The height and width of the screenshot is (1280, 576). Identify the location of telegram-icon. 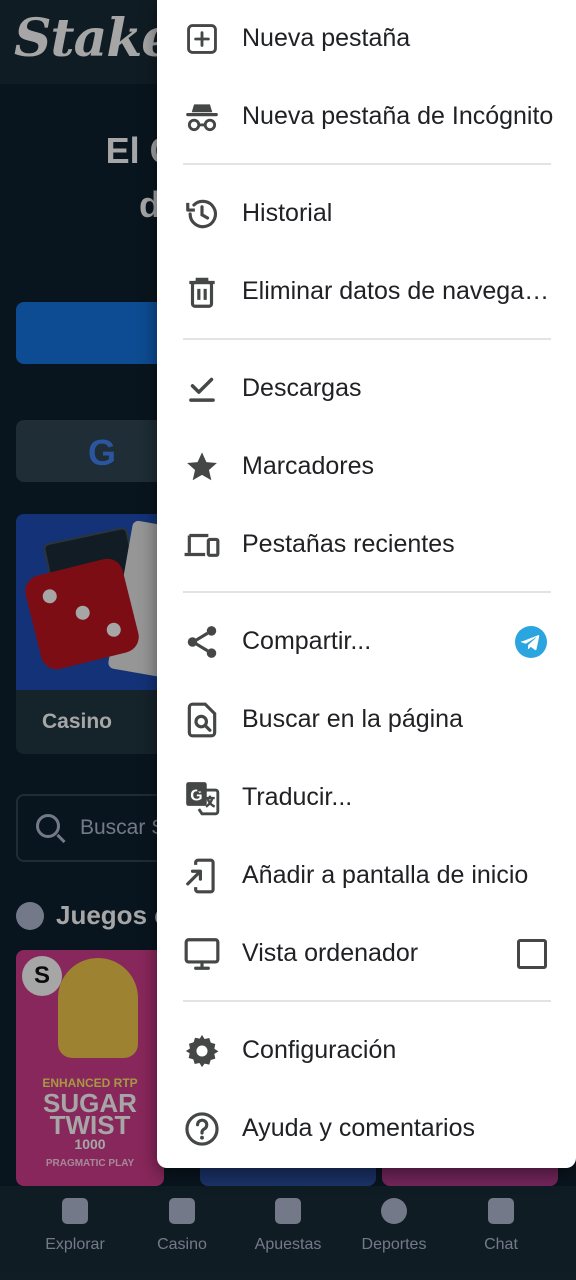
(531, 642).